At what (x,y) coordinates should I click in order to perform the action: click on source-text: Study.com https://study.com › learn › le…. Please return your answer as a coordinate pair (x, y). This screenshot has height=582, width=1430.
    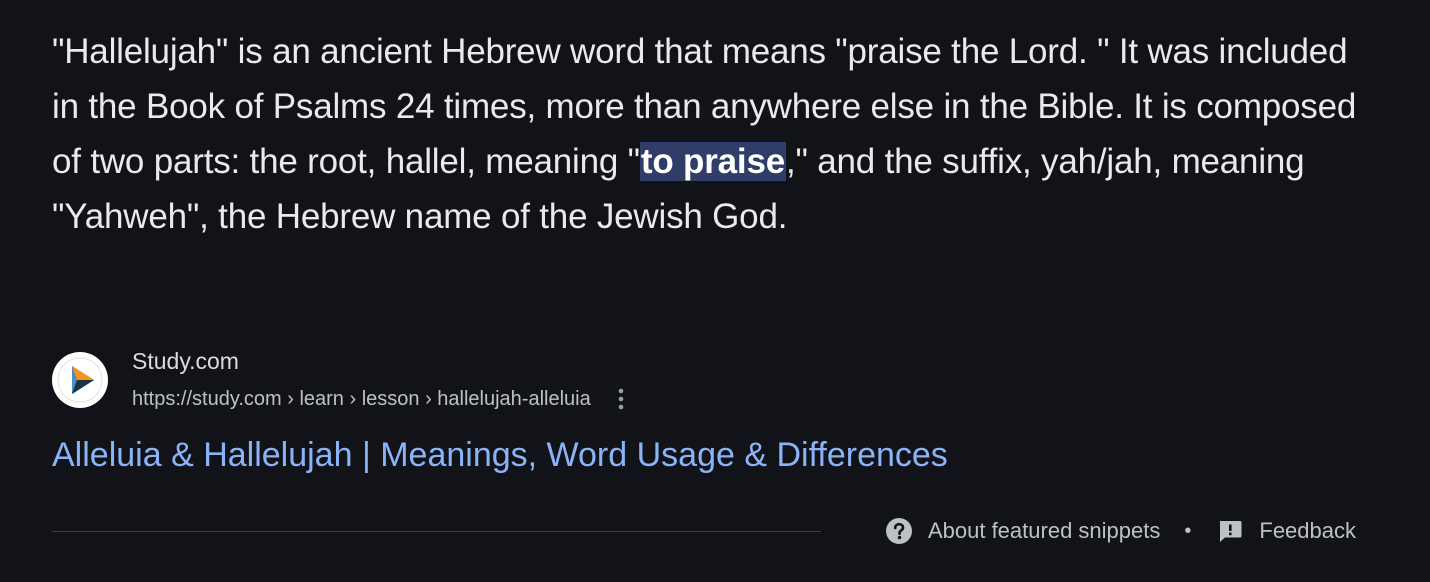
    Looking at the image, I should click on (381, 380).